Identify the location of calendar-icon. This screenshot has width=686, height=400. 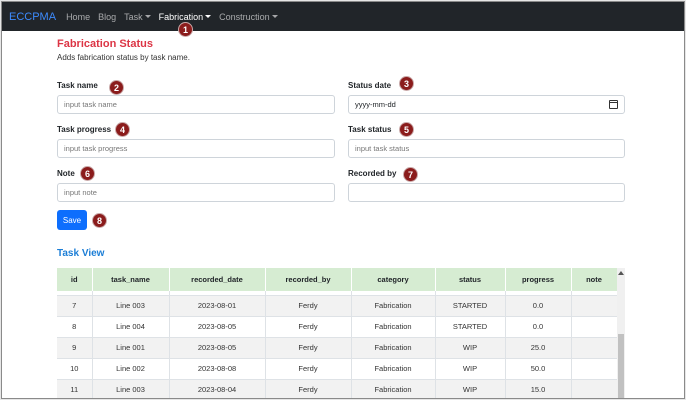
(613, 104).